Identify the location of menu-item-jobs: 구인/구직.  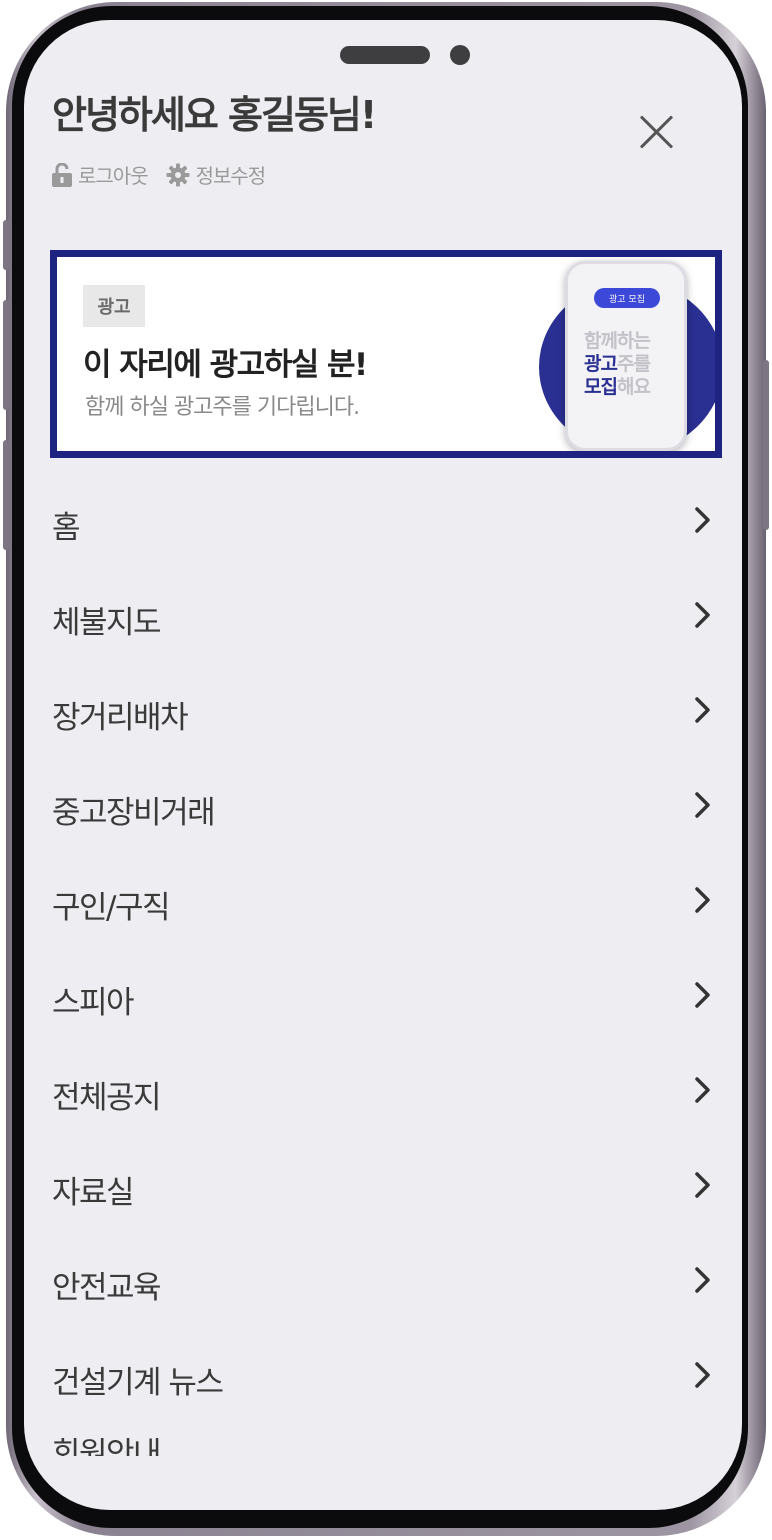
(383, 899).